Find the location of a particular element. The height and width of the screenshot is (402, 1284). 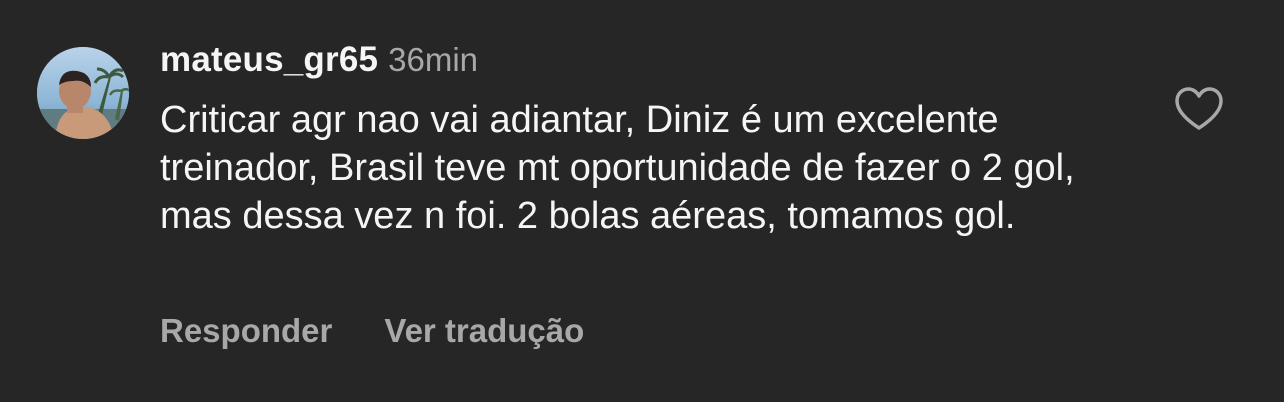

translate-button: Ver tradução is located at coordinates (484, 331).